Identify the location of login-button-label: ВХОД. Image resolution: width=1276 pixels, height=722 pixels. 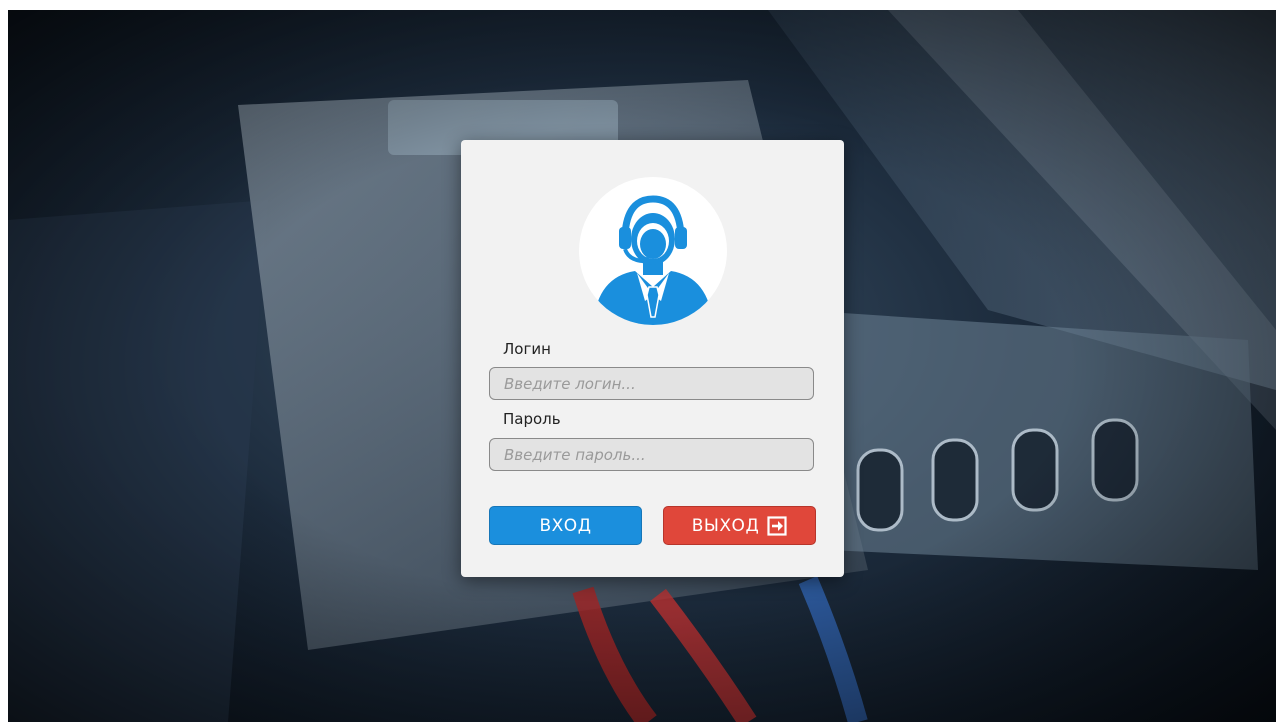
(565, 525).